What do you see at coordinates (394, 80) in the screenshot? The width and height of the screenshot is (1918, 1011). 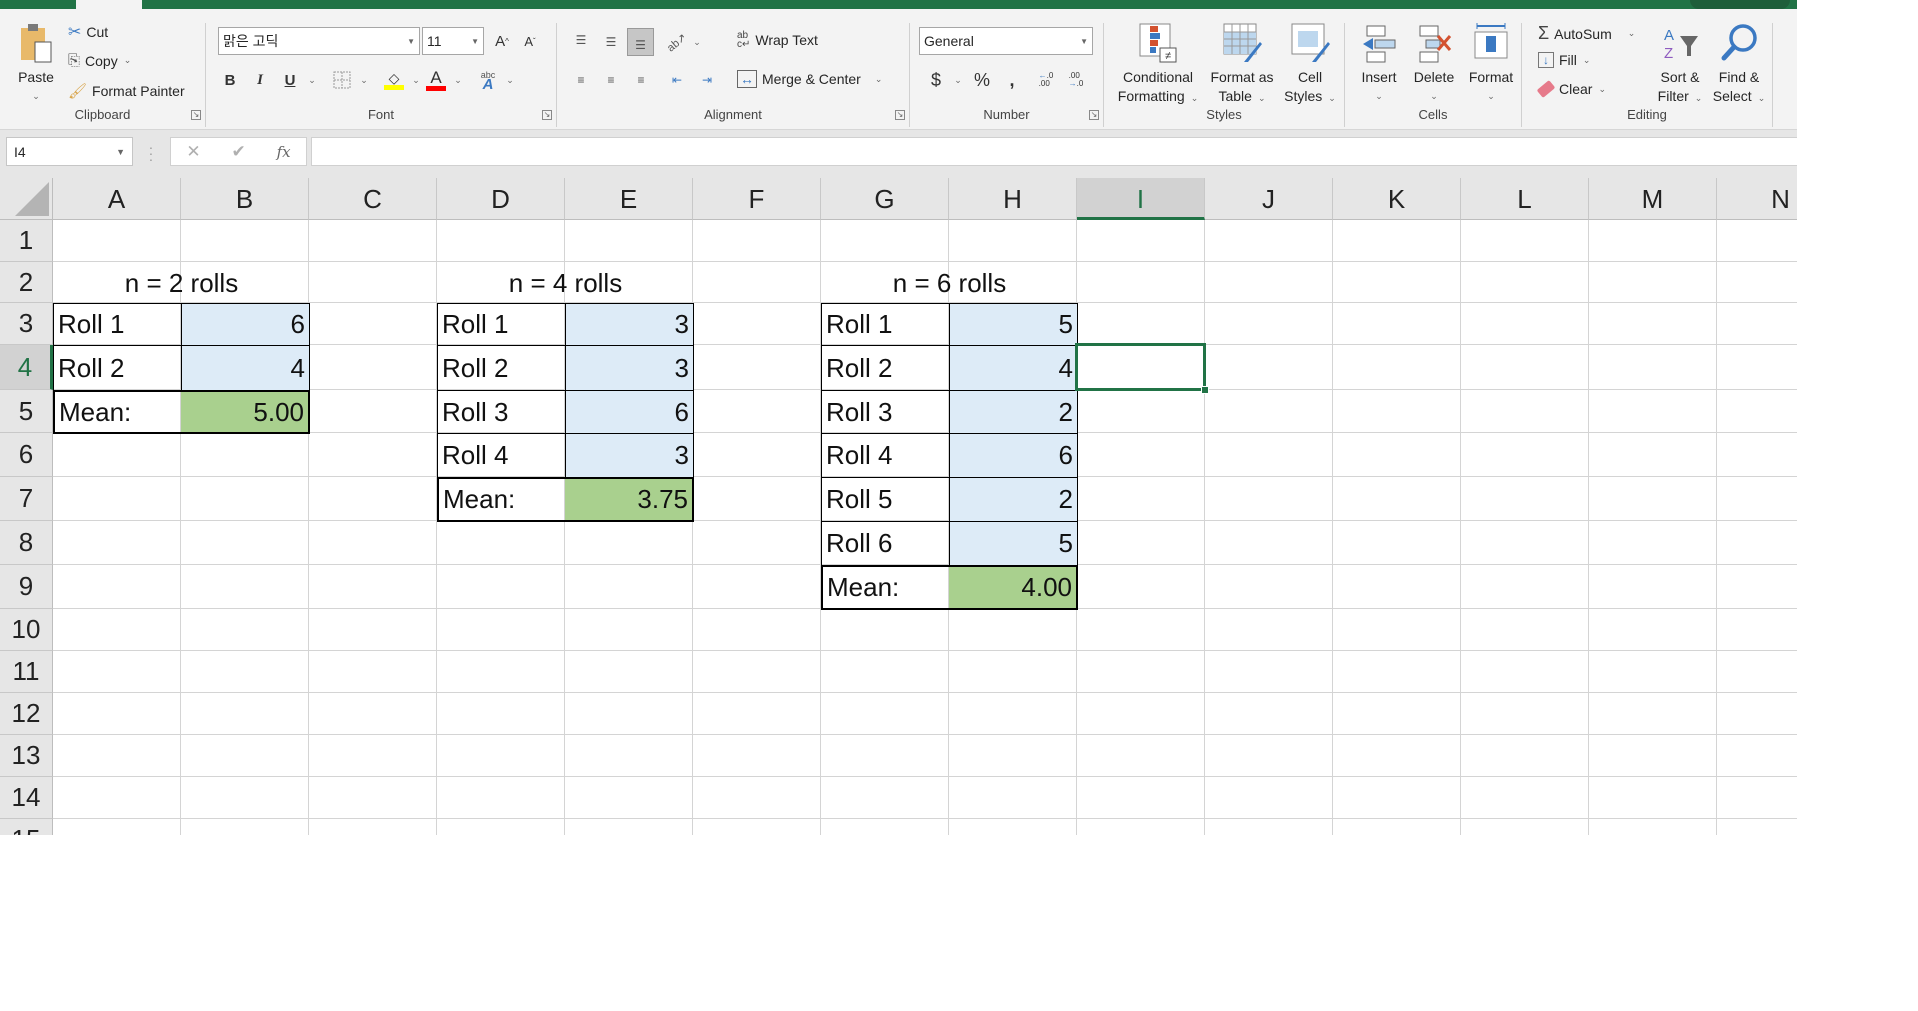 I see `fill-color-button: ◇` at bounding box center [394, 80].